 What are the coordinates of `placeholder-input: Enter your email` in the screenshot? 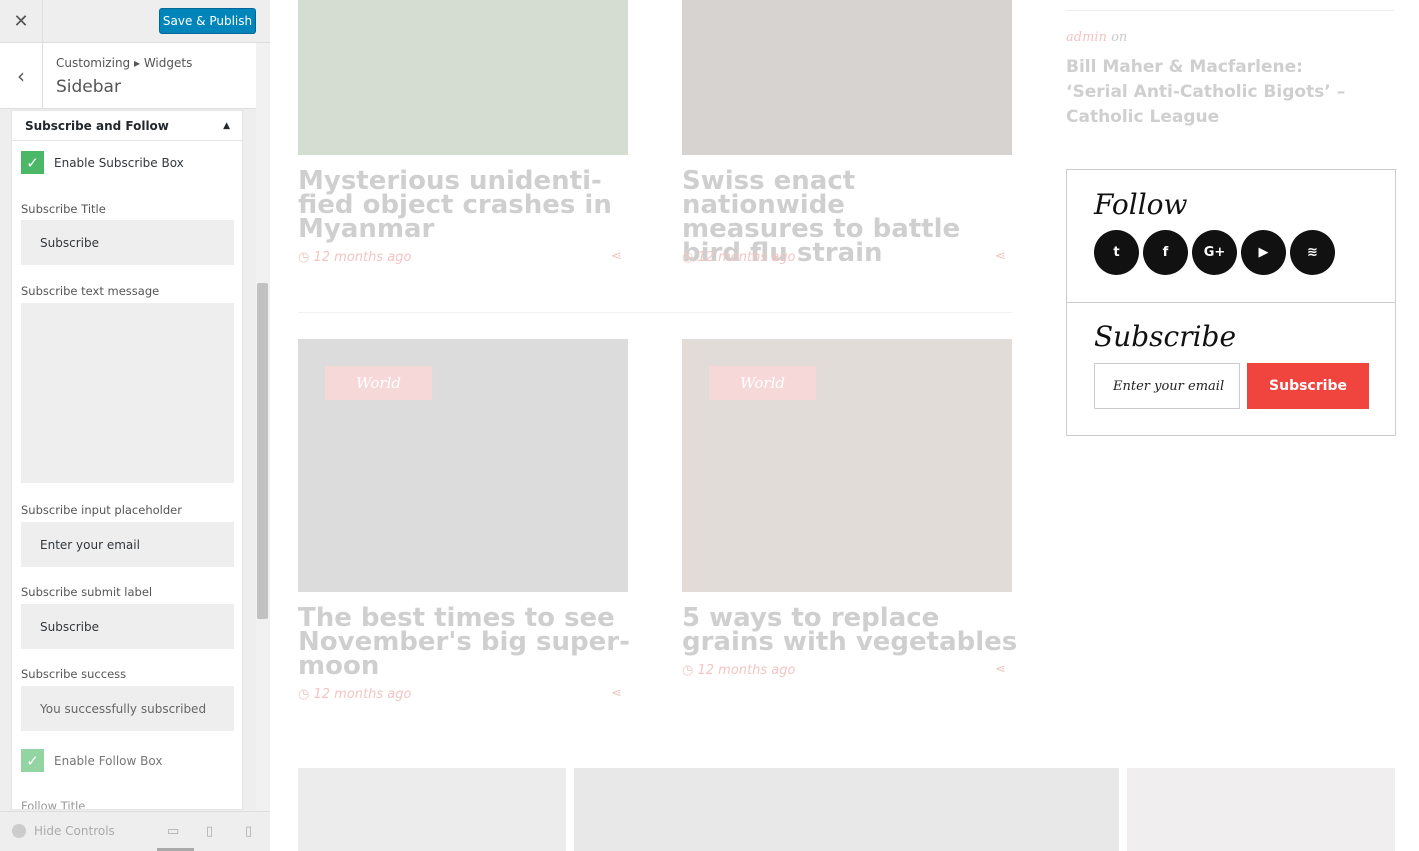 It's located at (127, 544).